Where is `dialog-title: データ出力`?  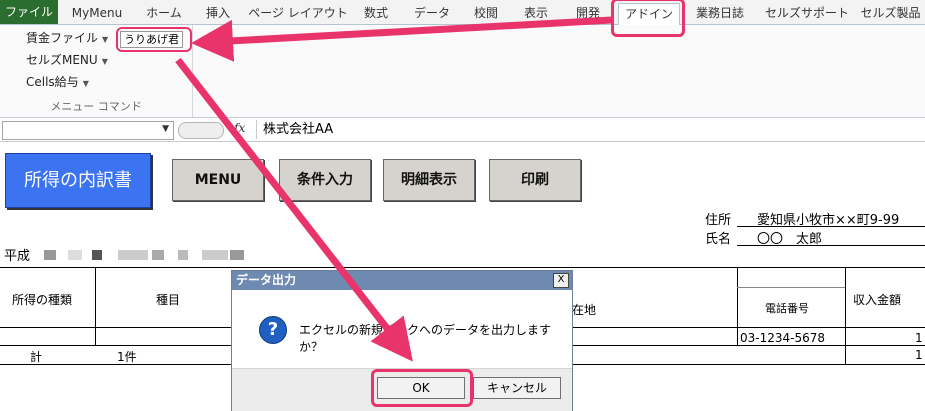 dialog-title: データ出力 is located at coordinates (266, 280).